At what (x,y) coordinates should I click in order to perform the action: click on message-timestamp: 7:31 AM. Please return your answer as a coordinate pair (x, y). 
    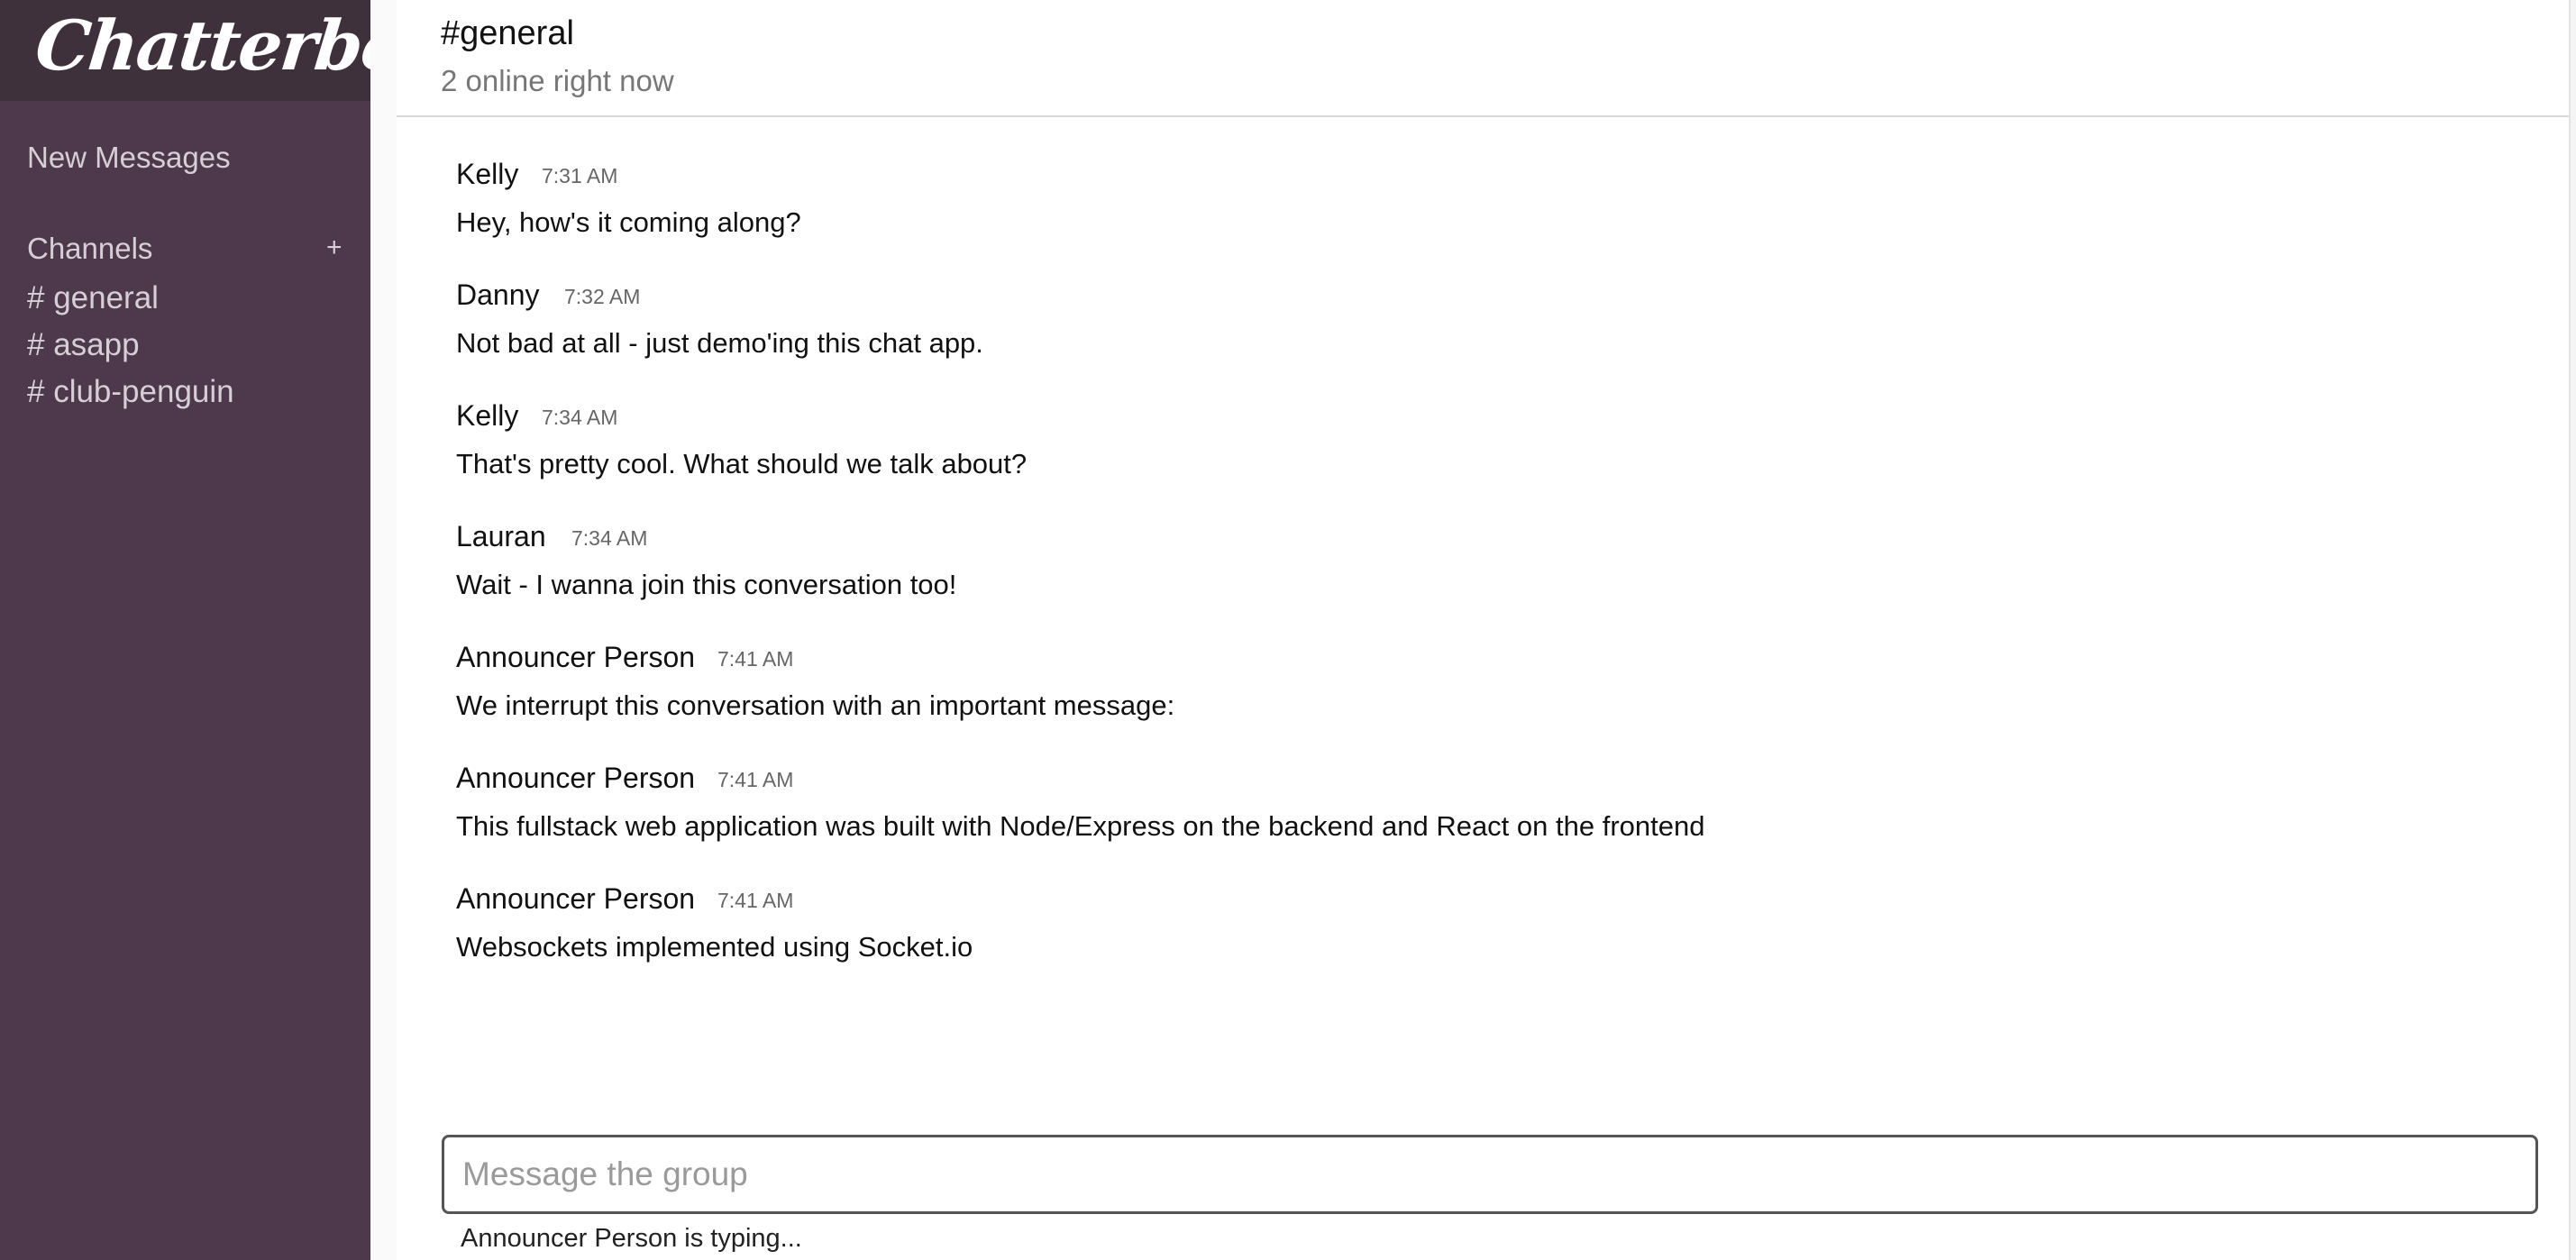
    Looking at the image, I should click on (580, 176).